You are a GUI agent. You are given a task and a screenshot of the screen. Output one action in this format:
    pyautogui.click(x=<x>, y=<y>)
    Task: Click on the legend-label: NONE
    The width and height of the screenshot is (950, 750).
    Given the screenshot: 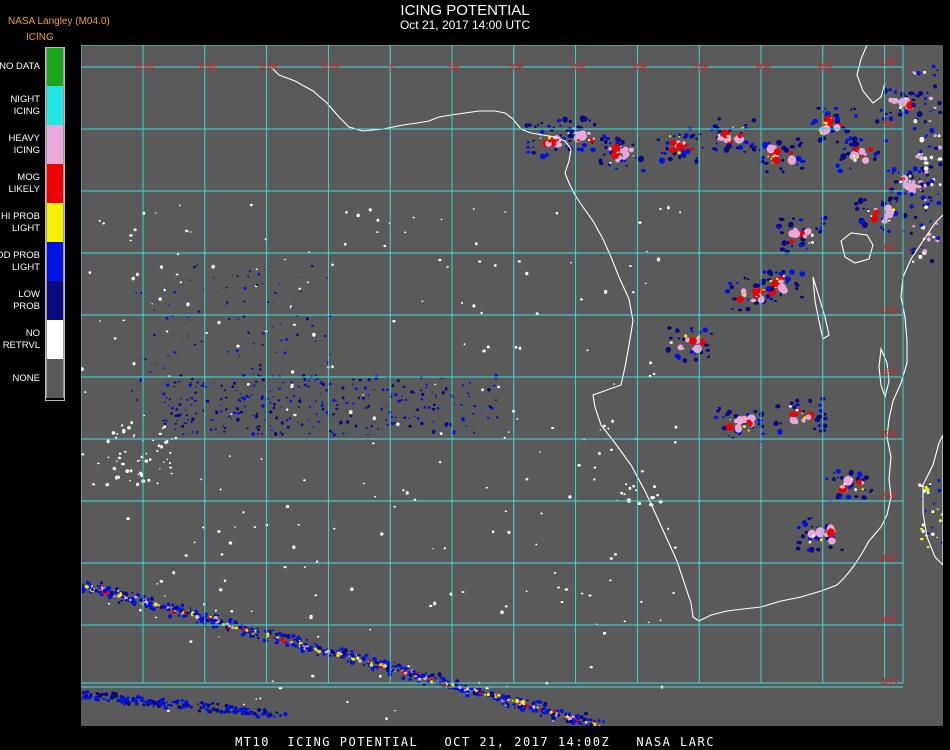 What is the action you would take?
    pyautogui.click(x=26, y=378)
    